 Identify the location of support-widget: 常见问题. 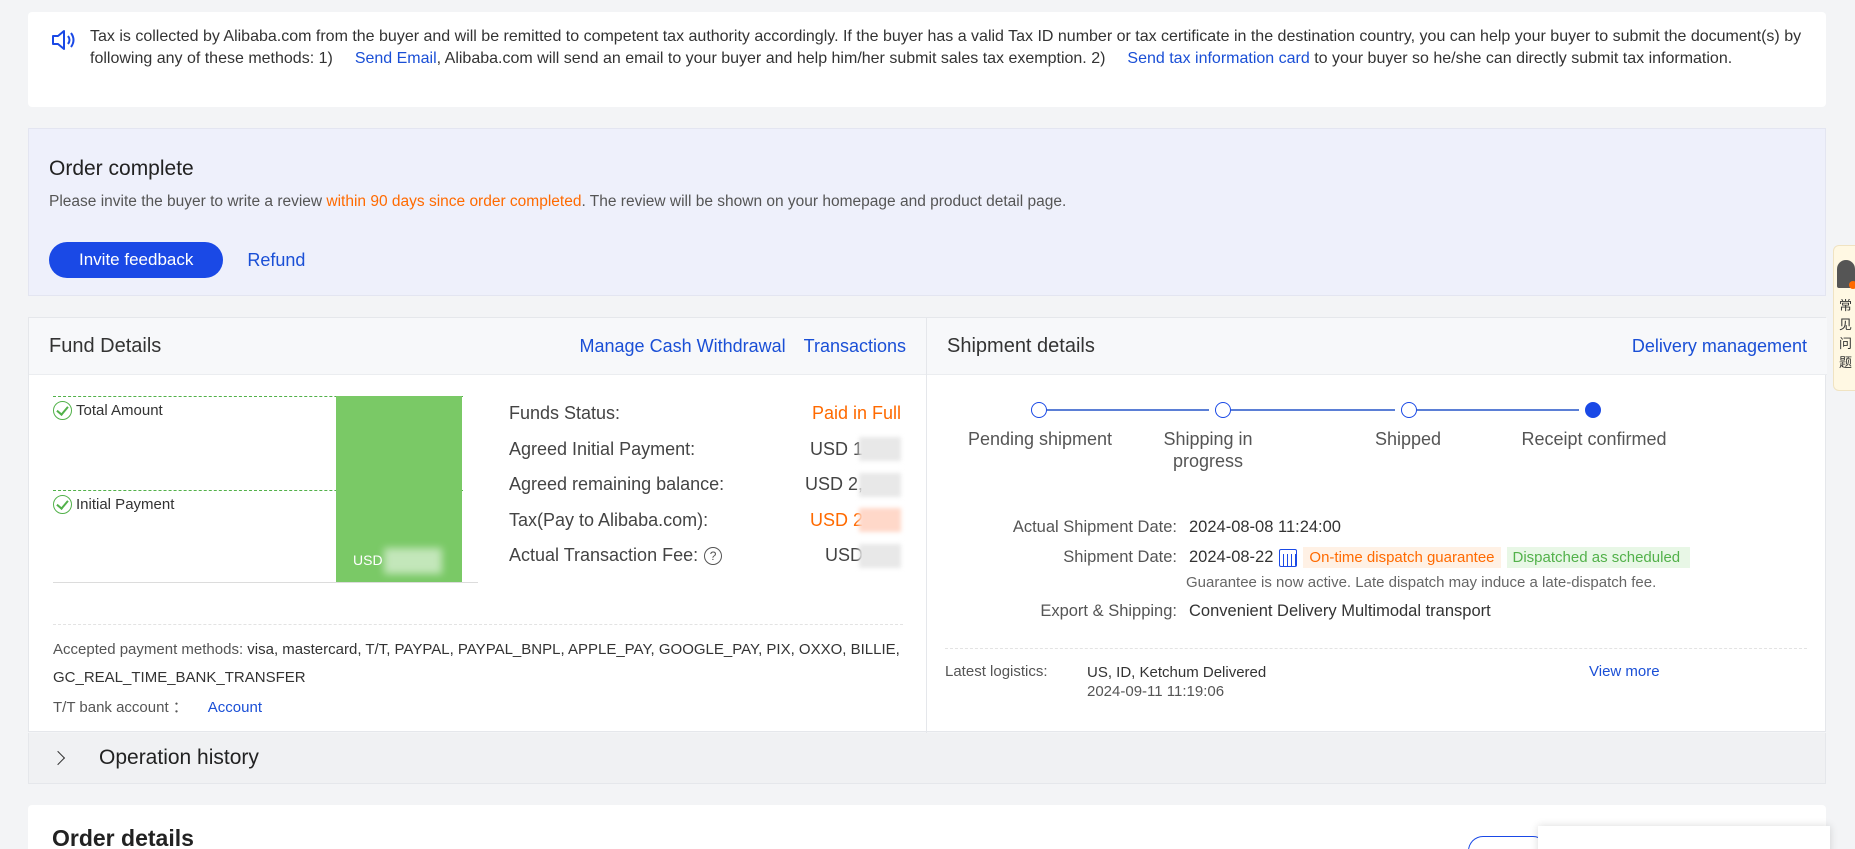
(1844, 318).